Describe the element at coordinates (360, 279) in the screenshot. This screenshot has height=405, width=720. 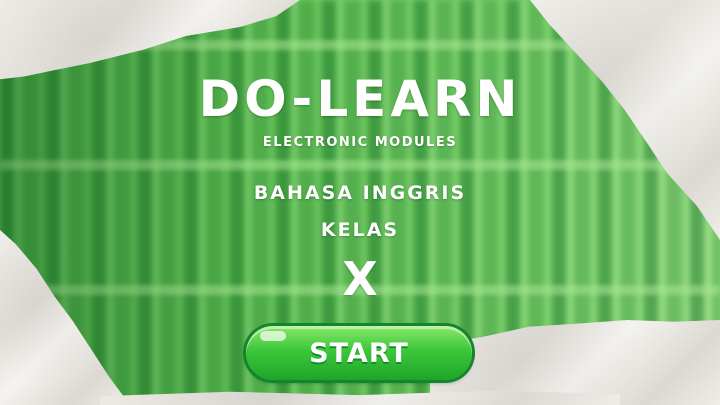
I see `class-value: X` at that location.